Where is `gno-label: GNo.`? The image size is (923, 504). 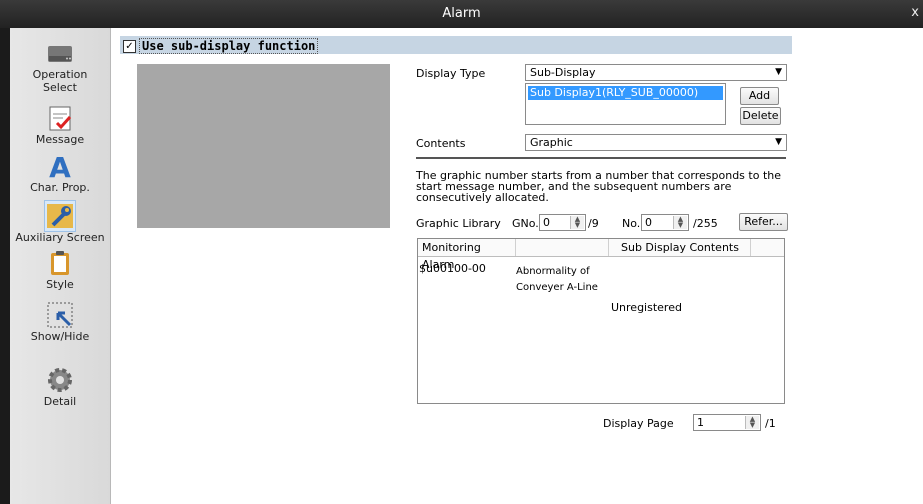 gno-label: GNo. is located at coordinates (525, 223).